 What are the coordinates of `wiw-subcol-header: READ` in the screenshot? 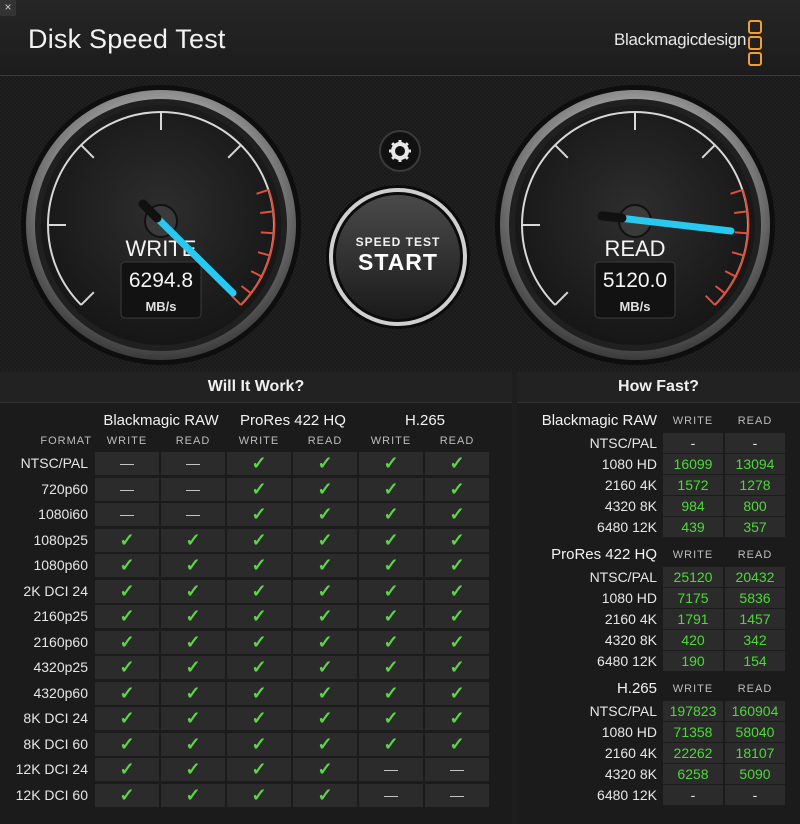 It's located at (325, 441).